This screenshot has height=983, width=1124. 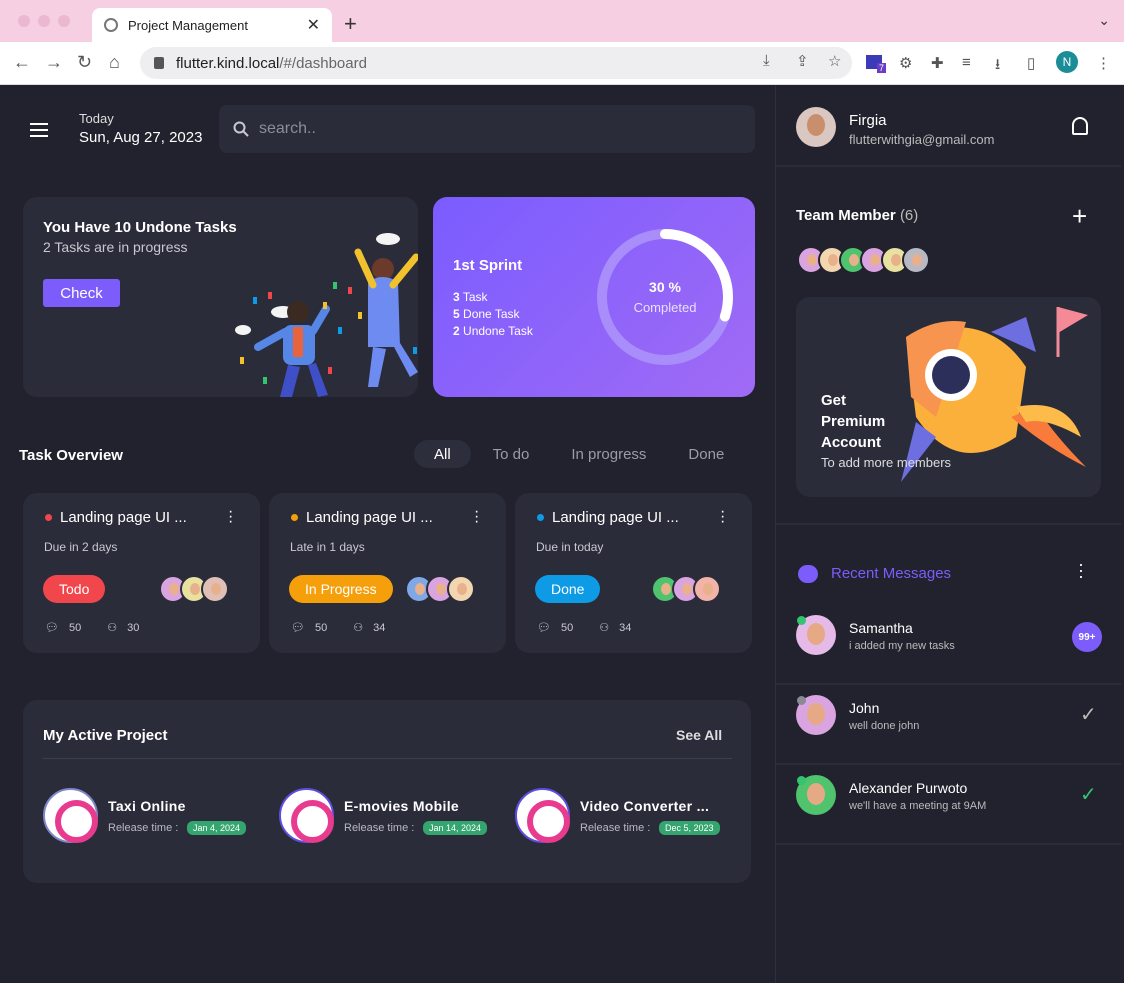 What do you see at coordinates (511, 454) in the screenshot?
I see `tab-todo: To do` at bounding box center [511, 454].